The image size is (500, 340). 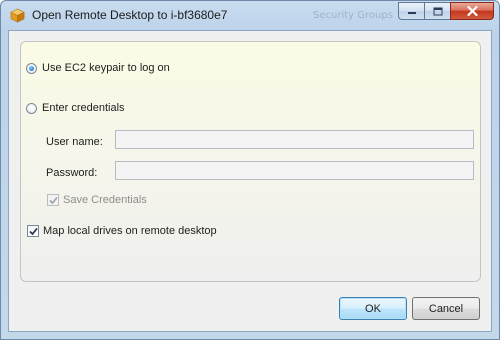 I want to click on minimize-button, so click(x=411, y=11).